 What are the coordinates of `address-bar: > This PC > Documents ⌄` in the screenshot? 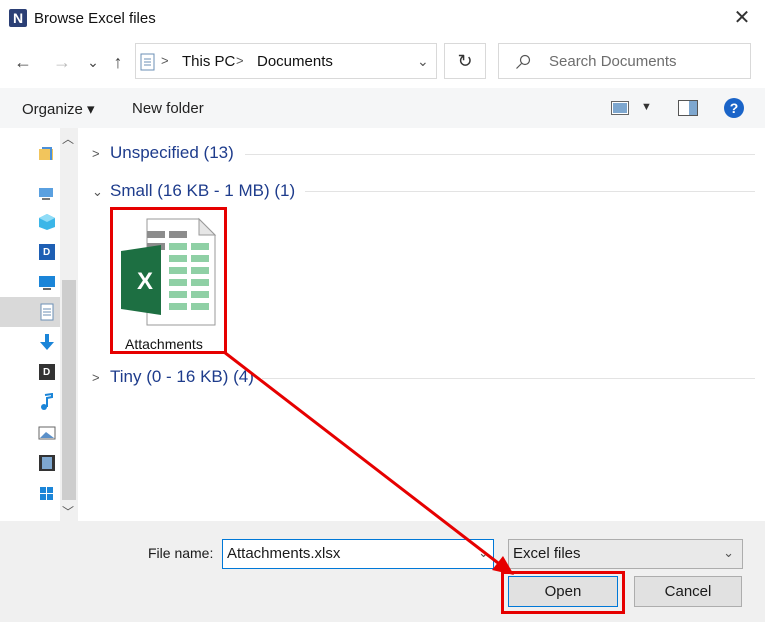 It's located at (286, 61).